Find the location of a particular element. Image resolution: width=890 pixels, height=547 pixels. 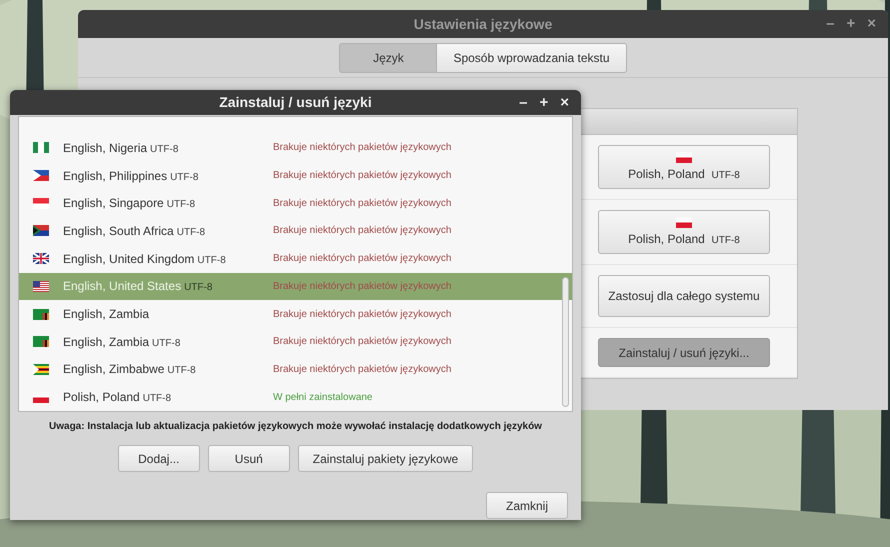

tab: Język is located at coordinates (388, 57).